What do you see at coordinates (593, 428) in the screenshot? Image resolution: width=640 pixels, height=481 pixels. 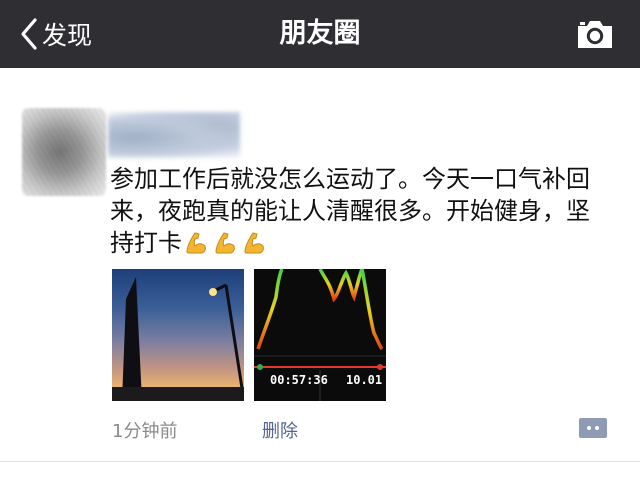 I see `comment-icon` at bounding box center [593, 428].